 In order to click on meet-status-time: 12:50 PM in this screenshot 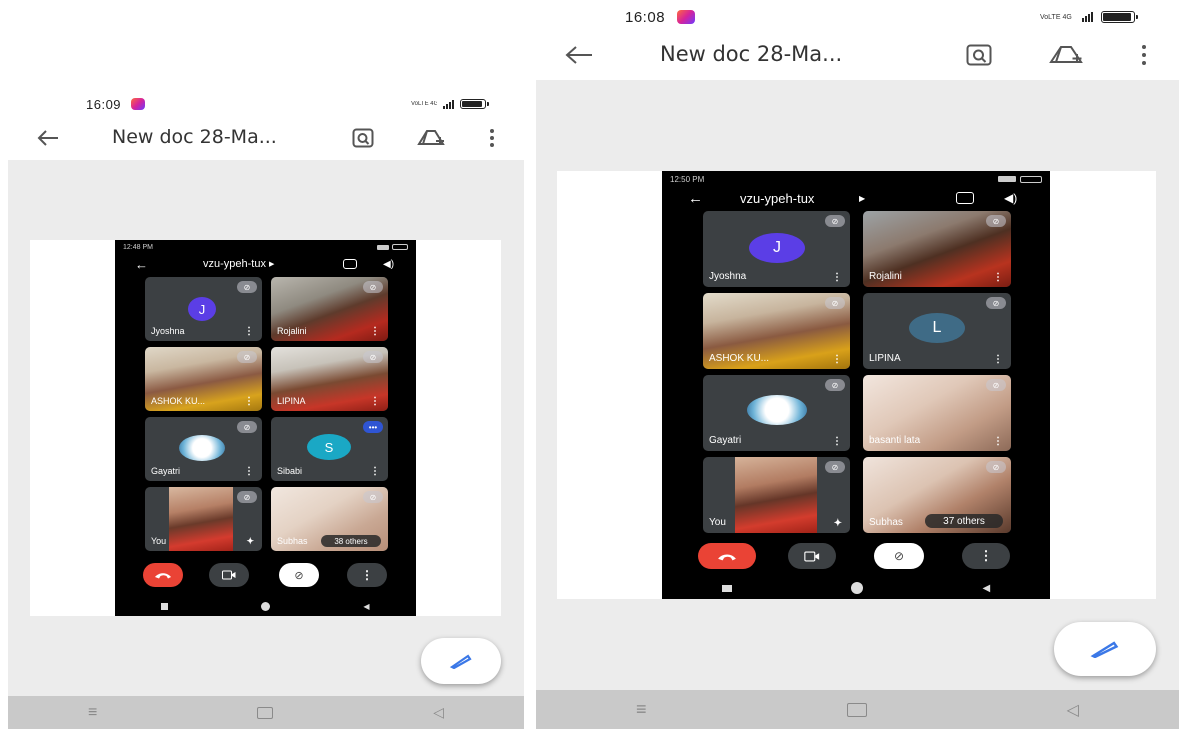, I will do `click(687, 179)`.